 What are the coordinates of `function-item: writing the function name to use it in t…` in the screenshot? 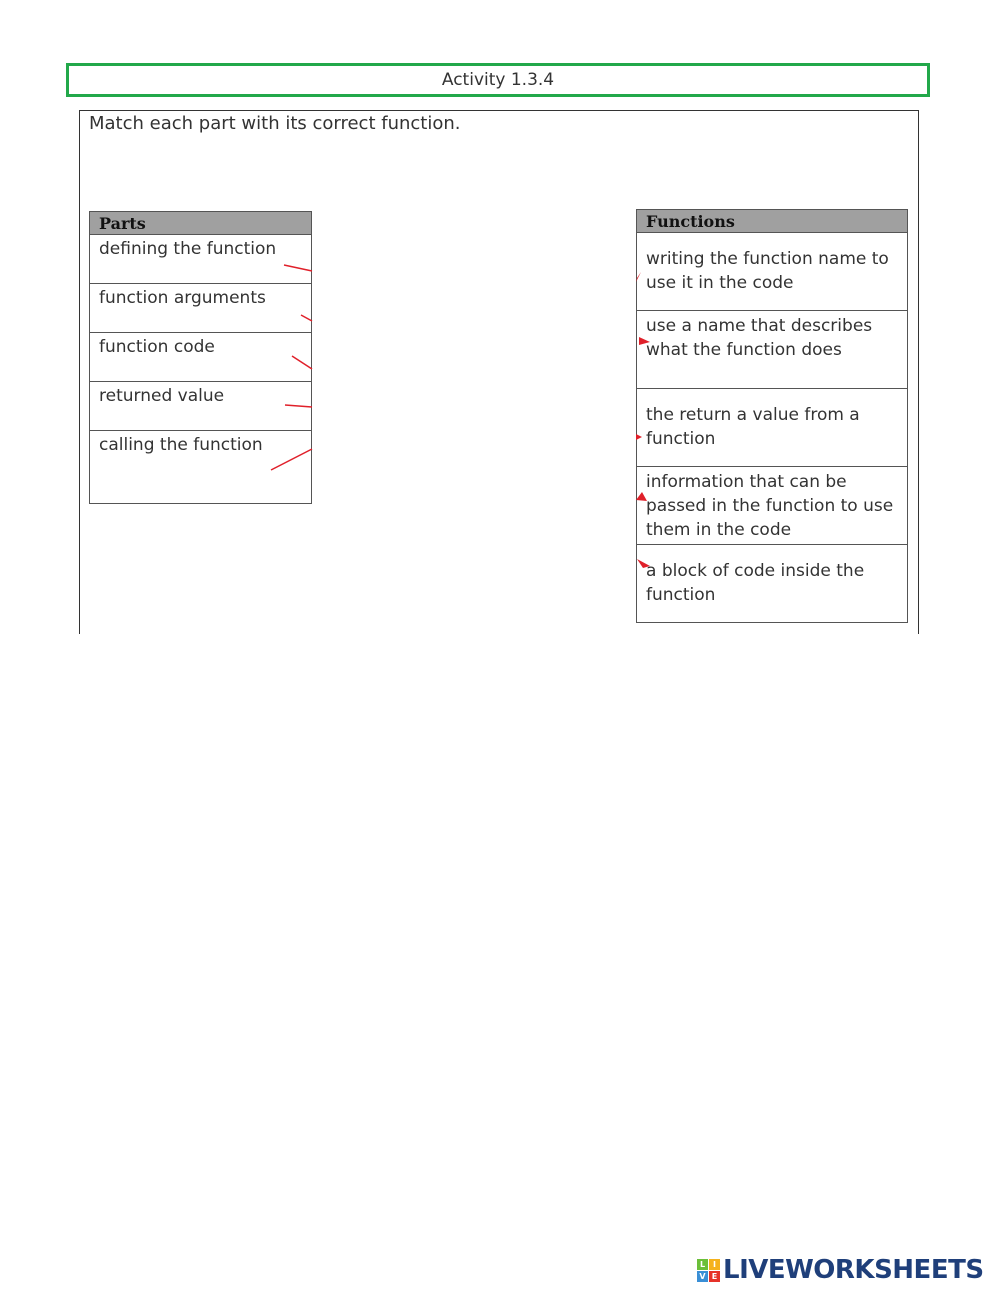 It's located at (772, 271).